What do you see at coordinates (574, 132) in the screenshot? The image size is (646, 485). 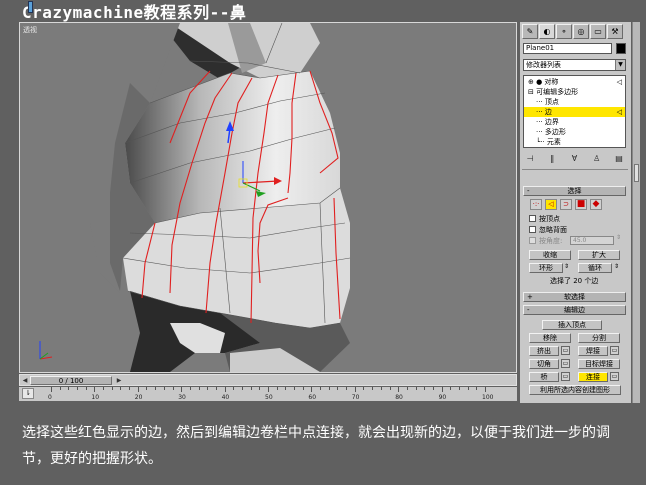 I see `stack-item: ··· 多边形` at bounding box center [574, 132].